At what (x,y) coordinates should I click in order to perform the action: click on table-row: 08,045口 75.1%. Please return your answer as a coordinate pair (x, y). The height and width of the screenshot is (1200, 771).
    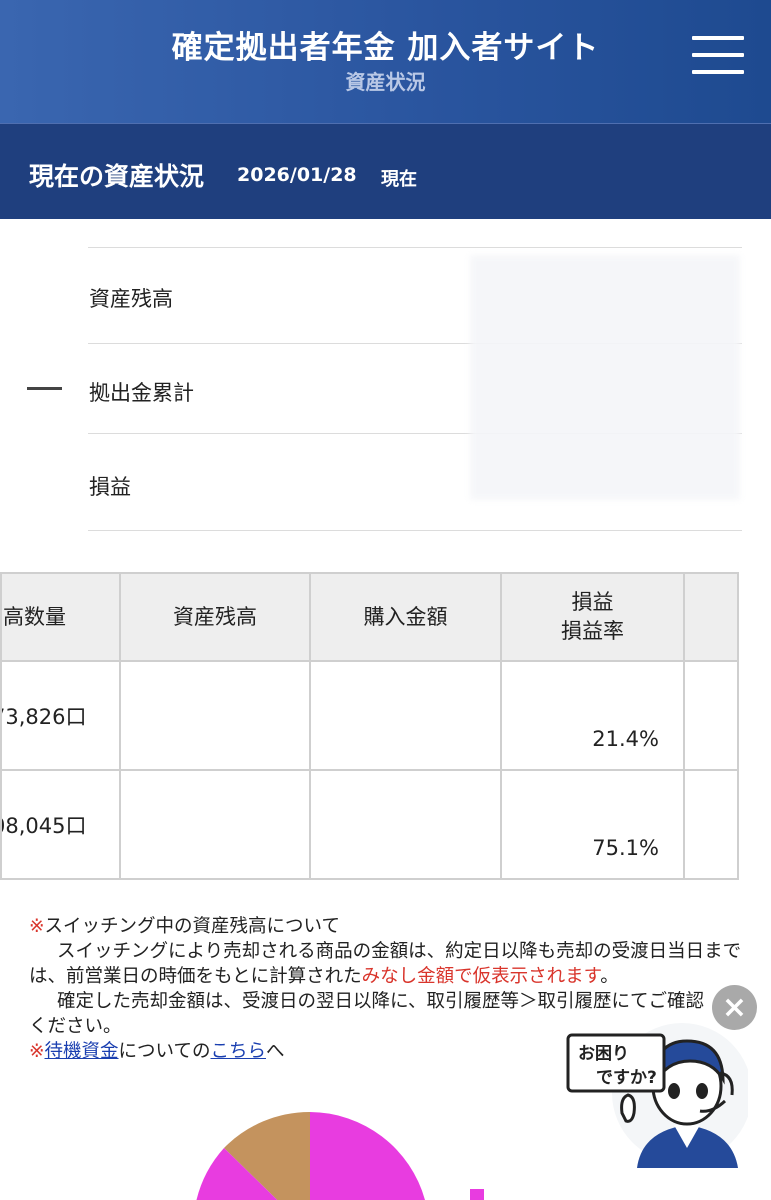
    Looking at the image, I should click on (369, 824).